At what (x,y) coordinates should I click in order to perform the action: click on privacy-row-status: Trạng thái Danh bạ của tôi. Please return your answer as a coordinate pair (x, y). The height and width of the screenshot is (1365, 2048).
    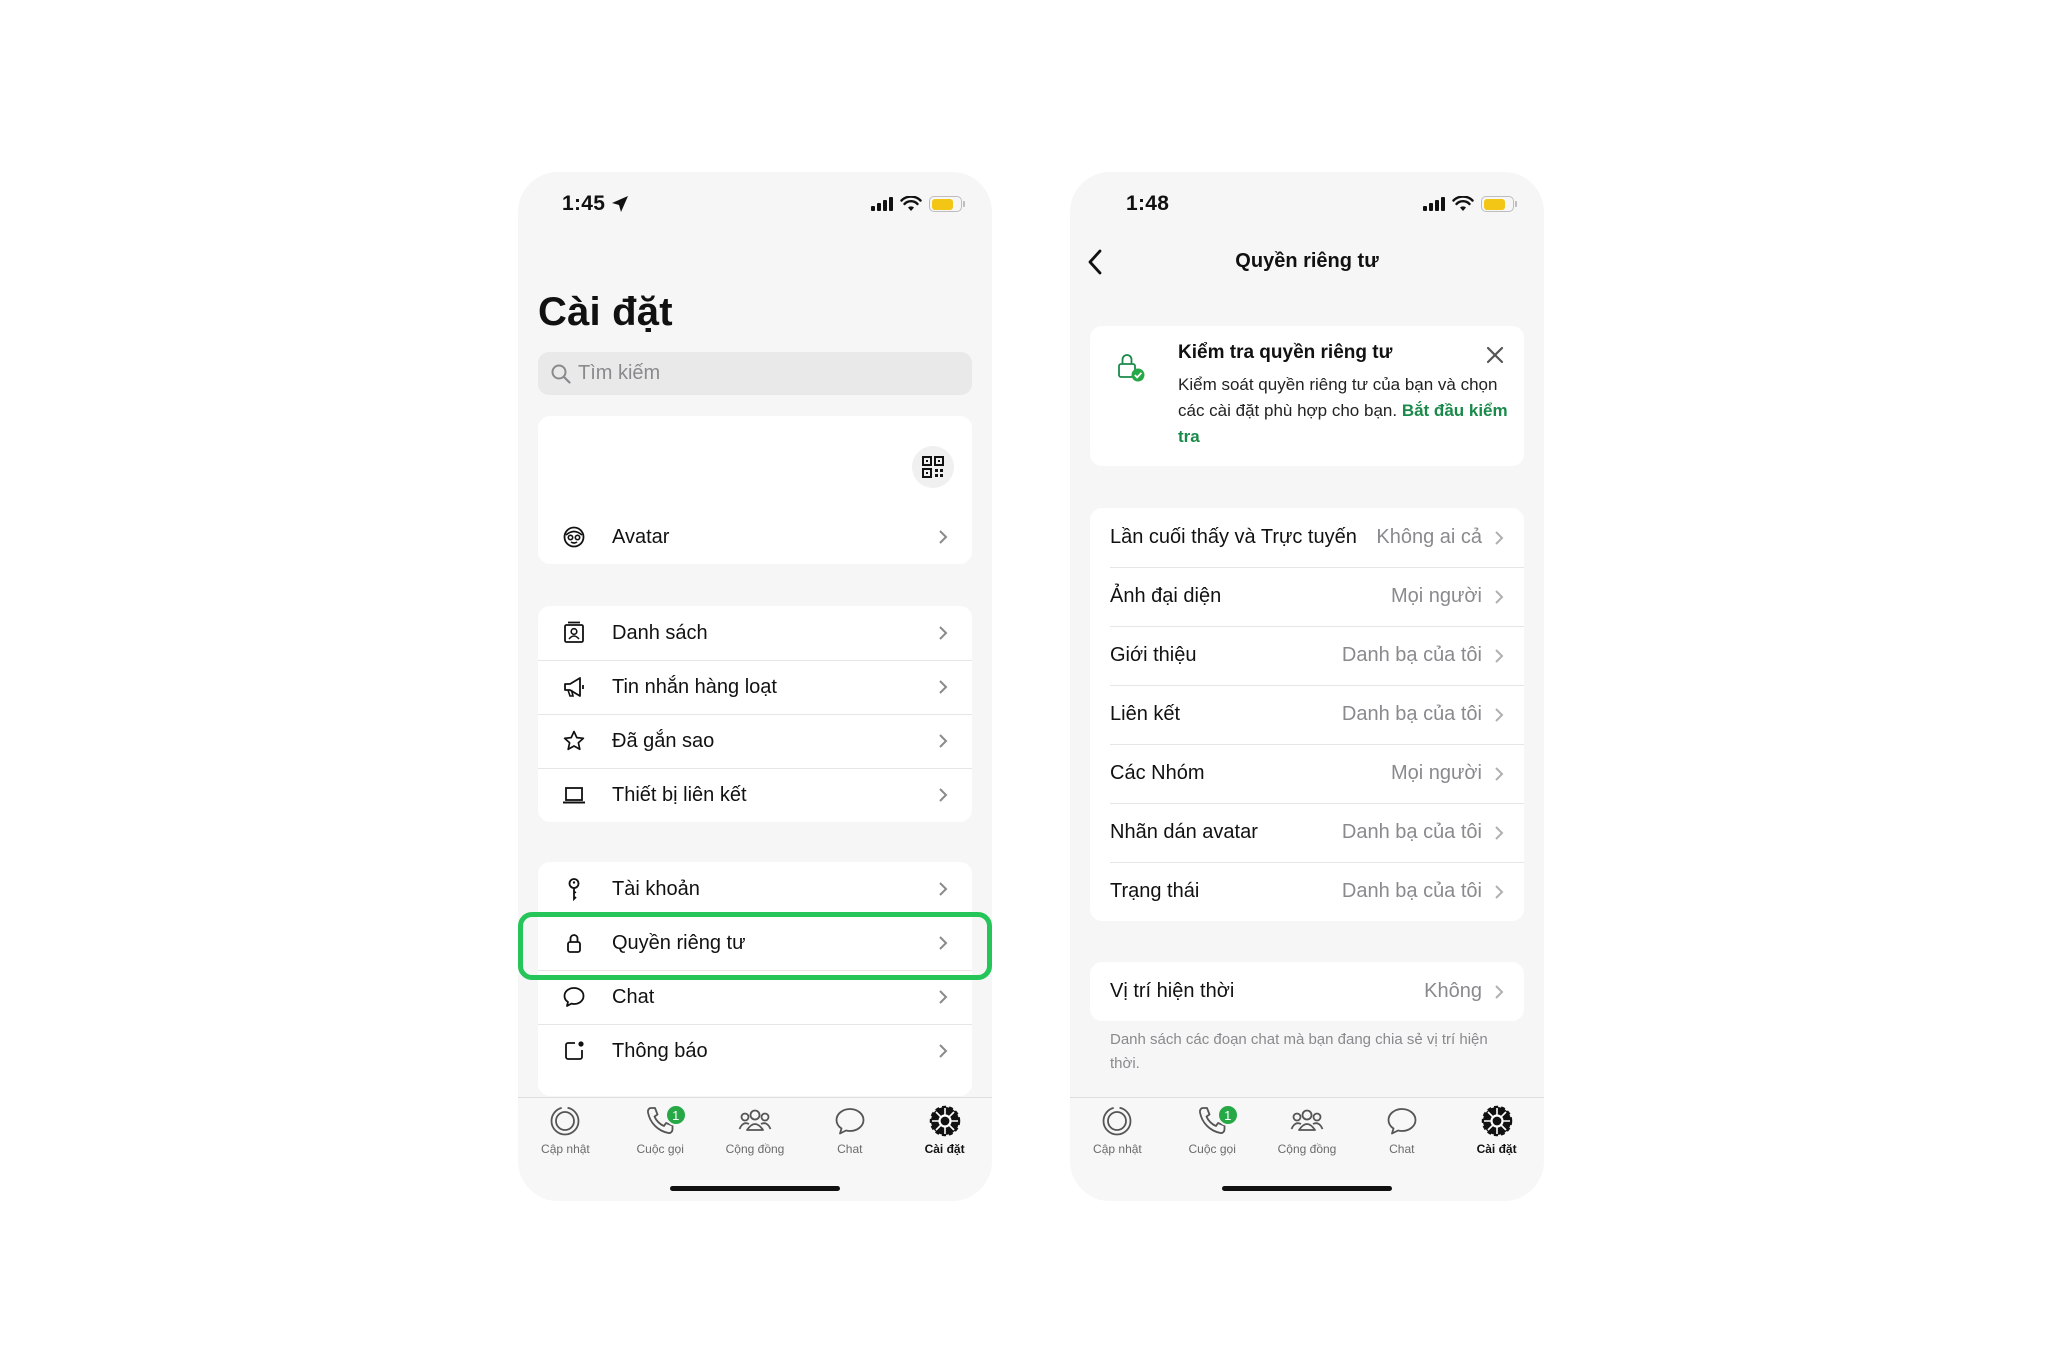
    Looking at the image, I should click on (1307, 891).